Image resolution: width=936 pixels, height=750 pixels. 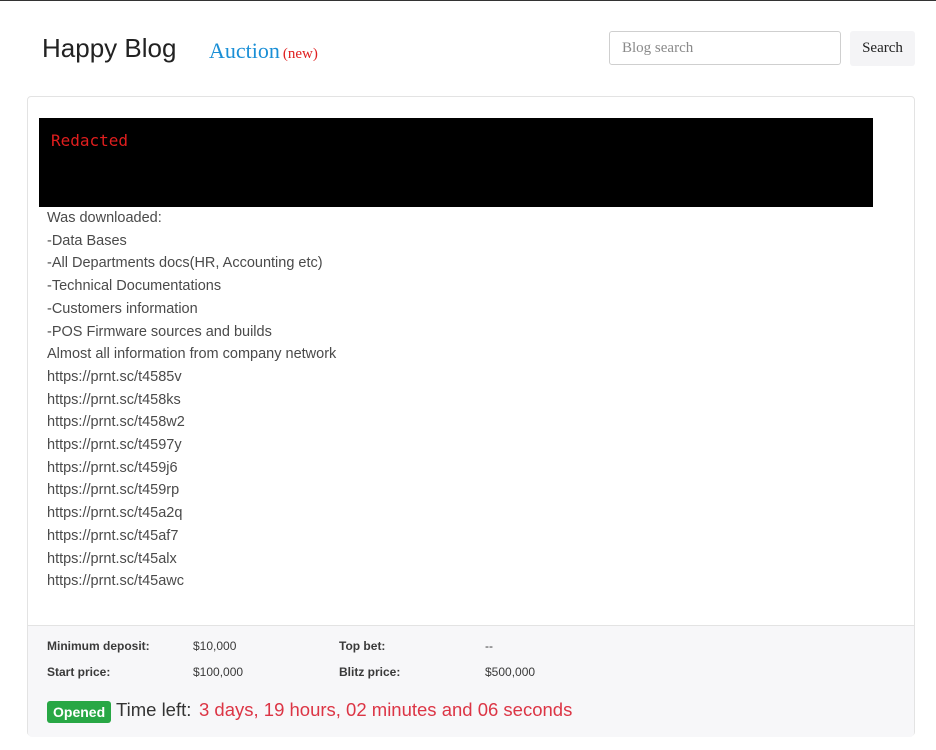 I want to click on min-deposit-label: Minimum deposit:, so click(x=98, y=646).